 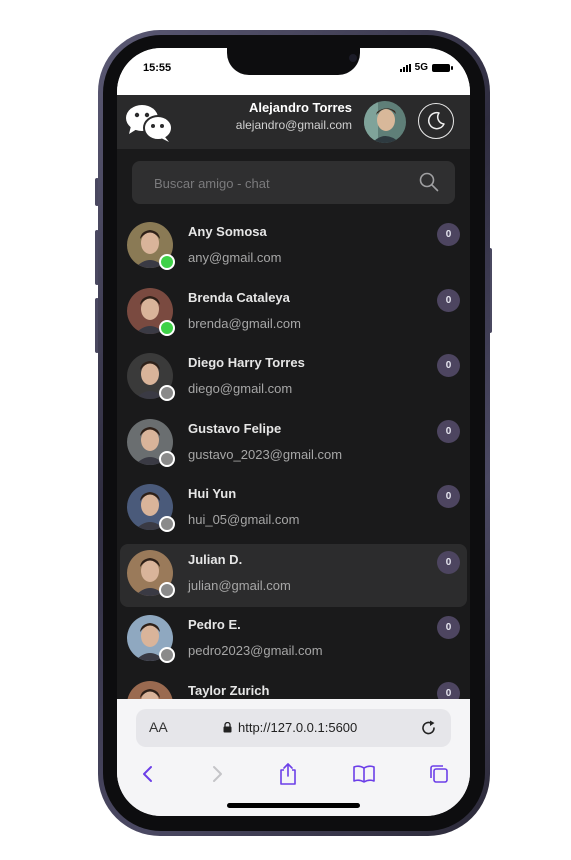 I want to click on tabs-button, so click(x=439, y=774).